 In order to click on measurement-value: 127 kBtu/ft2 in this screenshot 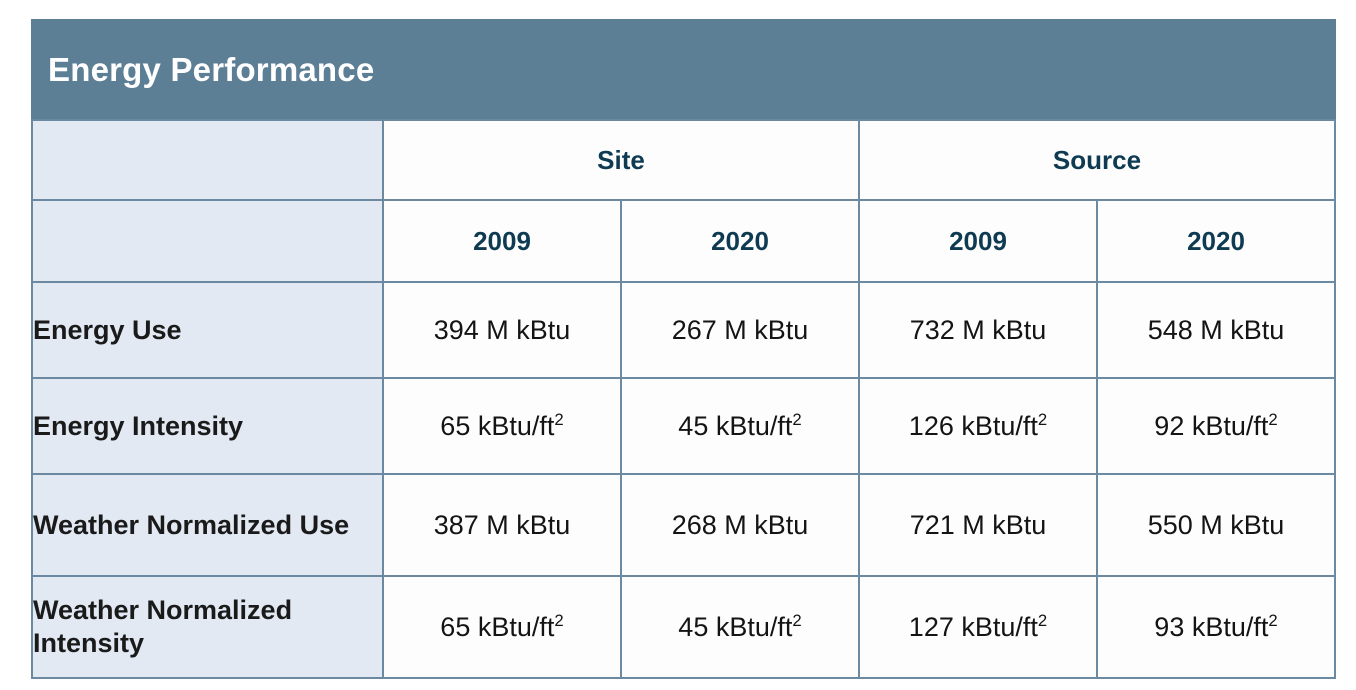, I will do `click(978, 626)`.